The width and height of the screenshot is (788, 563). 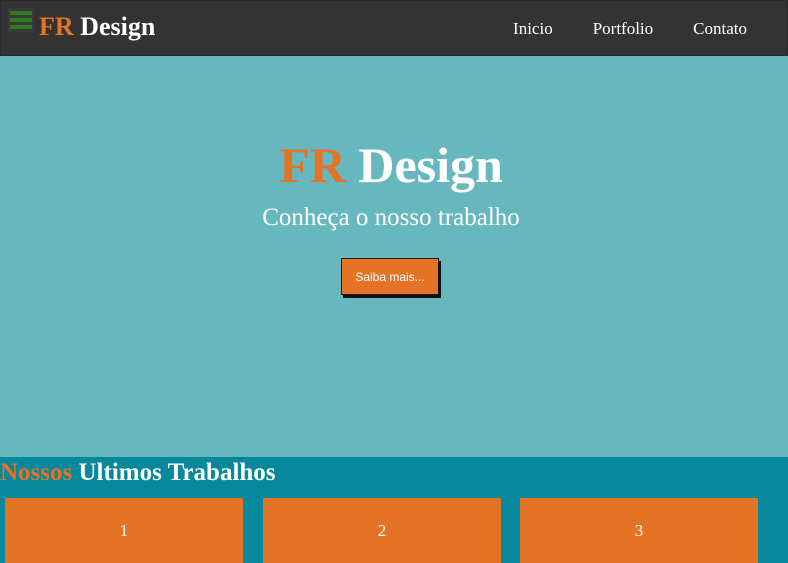 I want to click on hero-title-accent: FR, so click(x=312, y=165).